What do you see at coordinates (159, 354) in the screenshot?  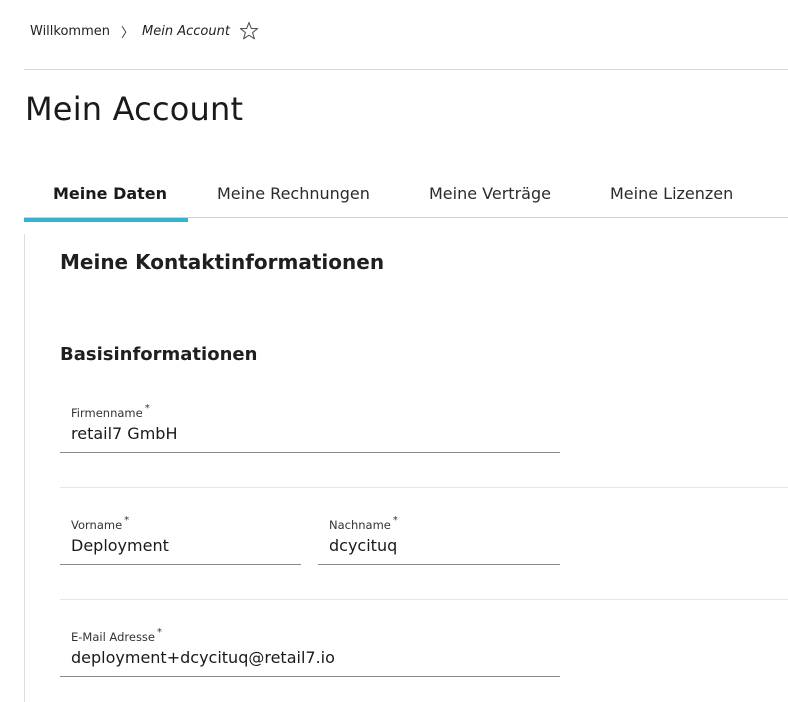 I see `subsection-title: Basisinformationen` at bounding box center [159, 354].